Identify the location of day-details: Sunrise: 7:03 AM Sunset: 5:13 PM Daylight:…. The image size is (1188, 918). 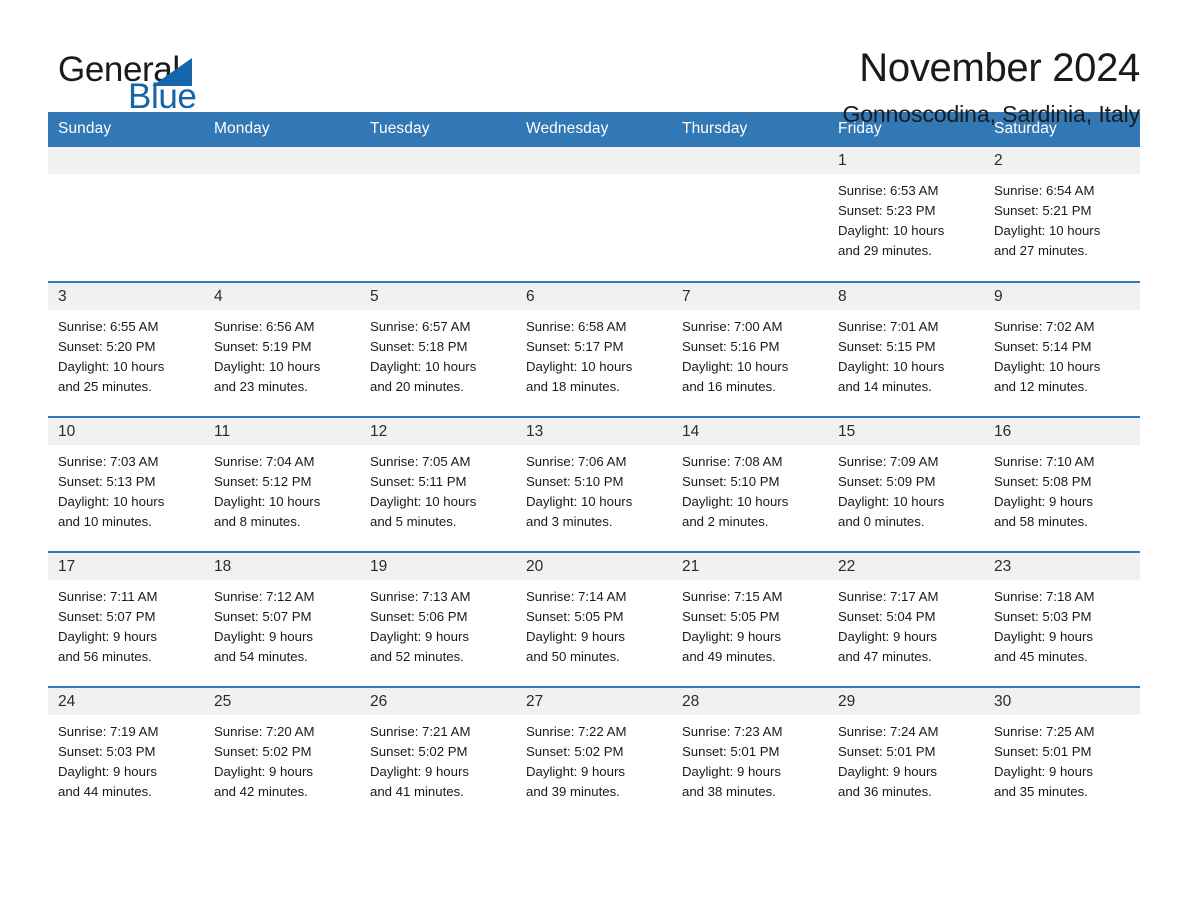
(126, 488).